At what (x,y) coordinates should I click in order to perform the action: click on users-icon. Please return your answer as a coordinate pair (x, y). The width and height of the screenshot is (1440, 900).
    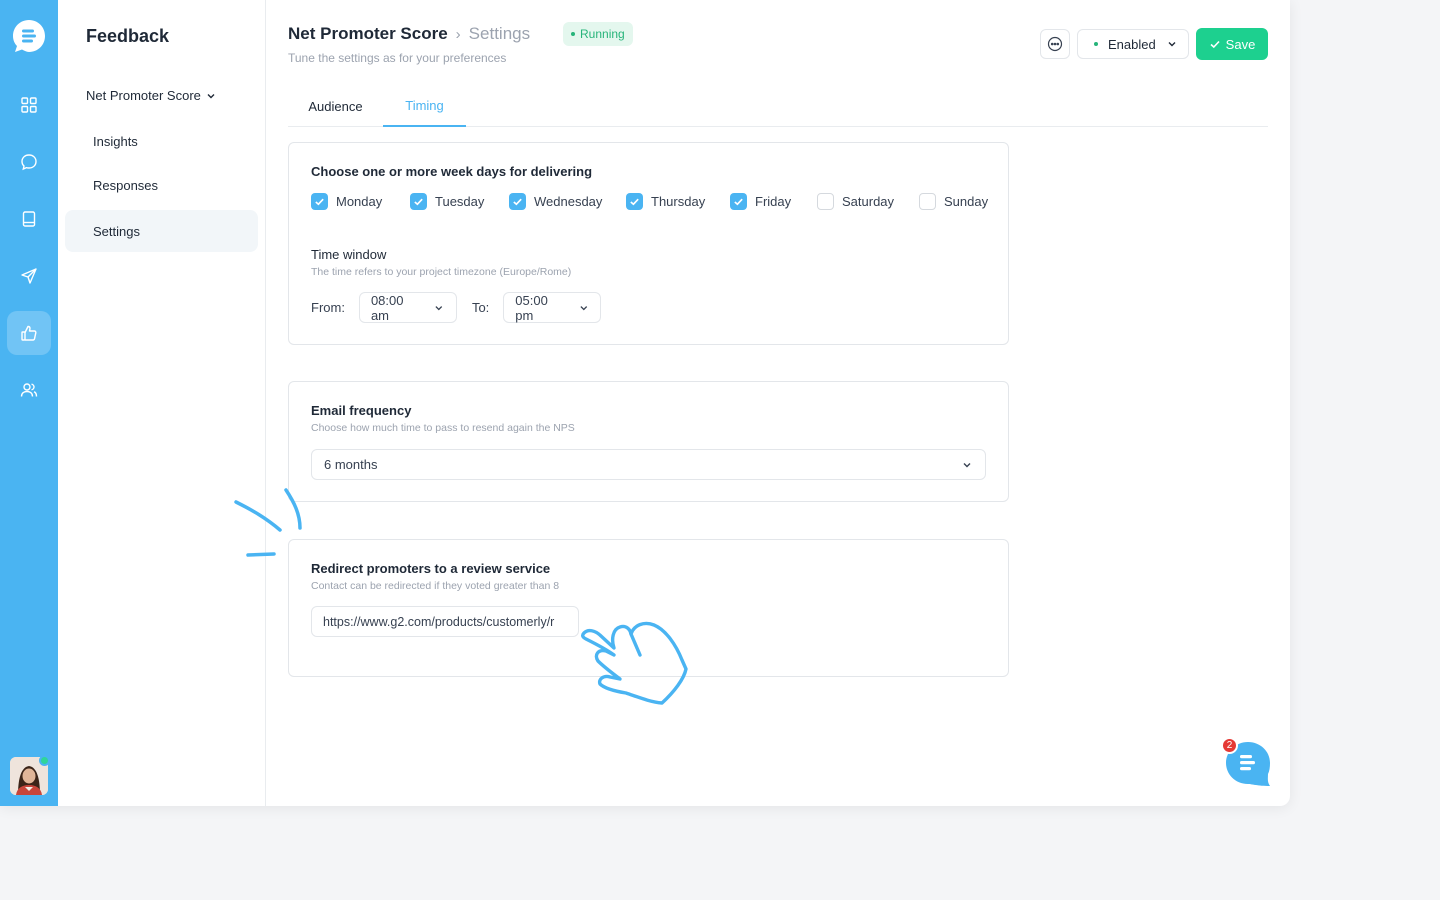
    Looking at the image, I should click on (29, 390).